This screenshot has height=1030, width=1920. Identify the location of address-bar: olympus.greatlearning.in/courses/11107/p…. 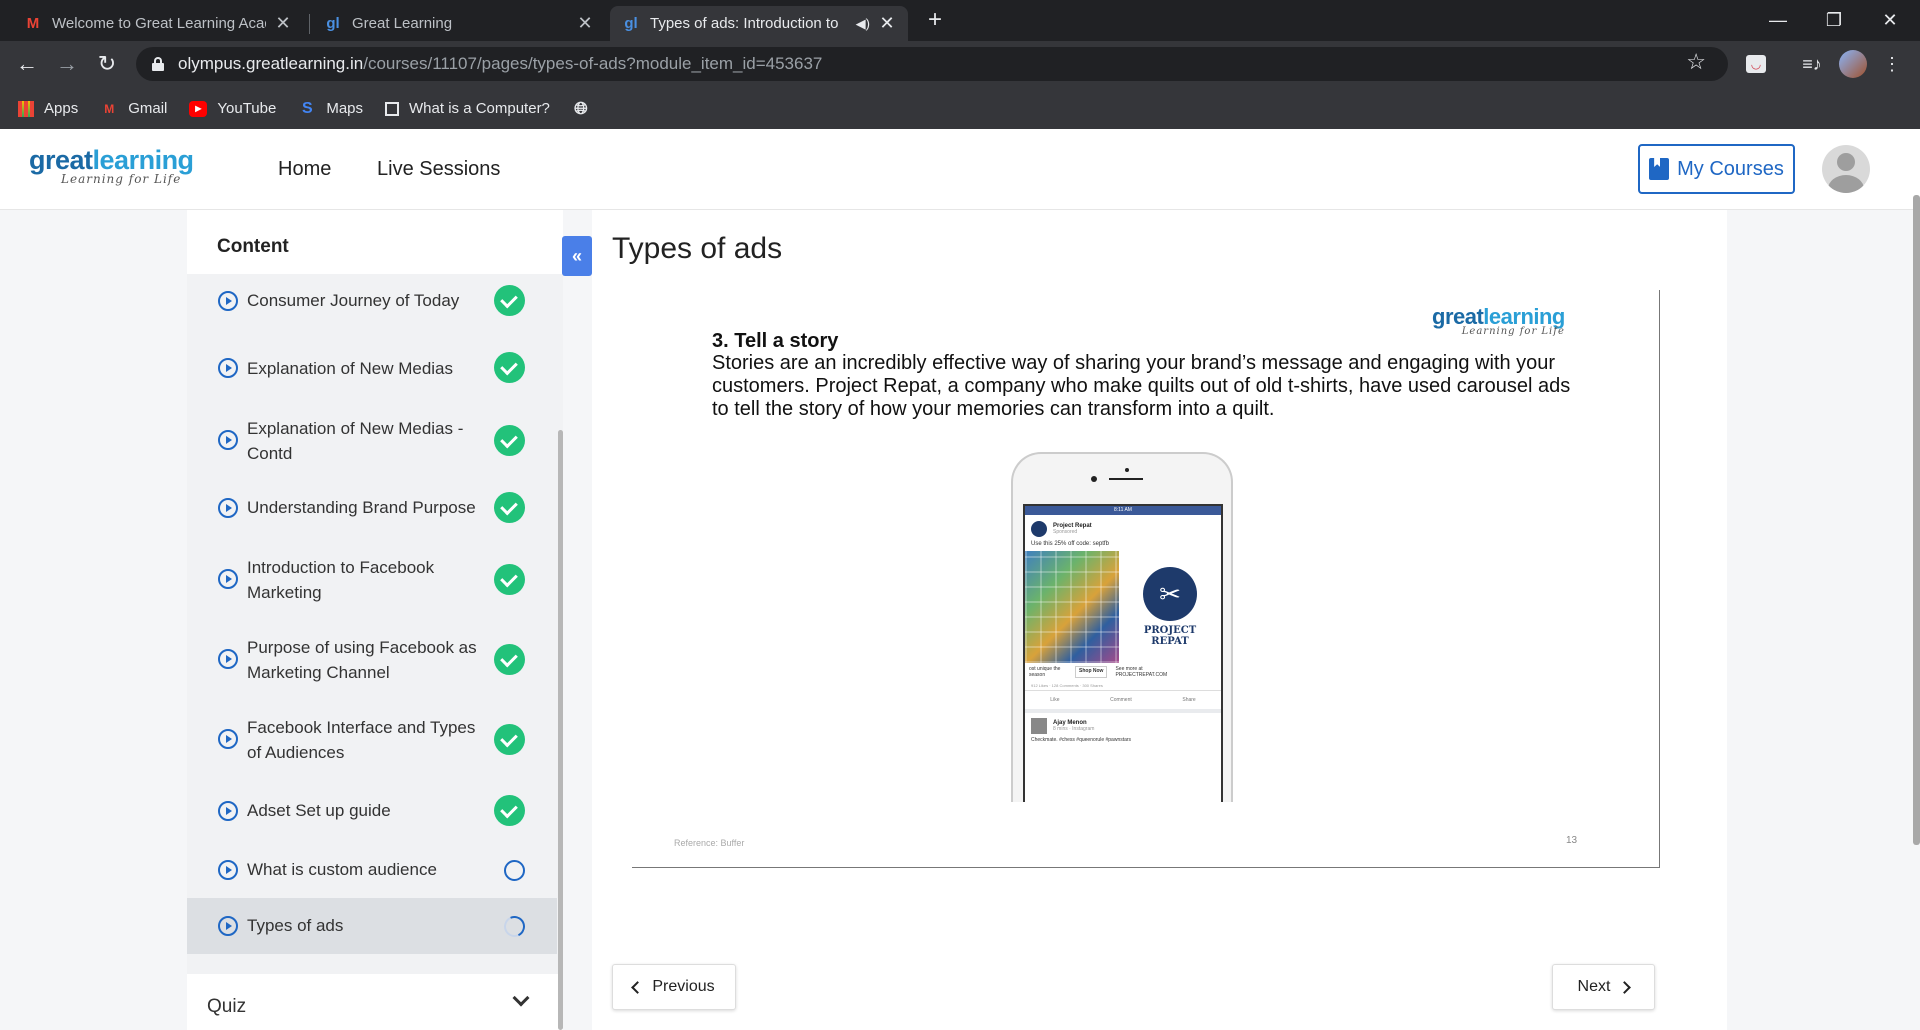
(932, 64).